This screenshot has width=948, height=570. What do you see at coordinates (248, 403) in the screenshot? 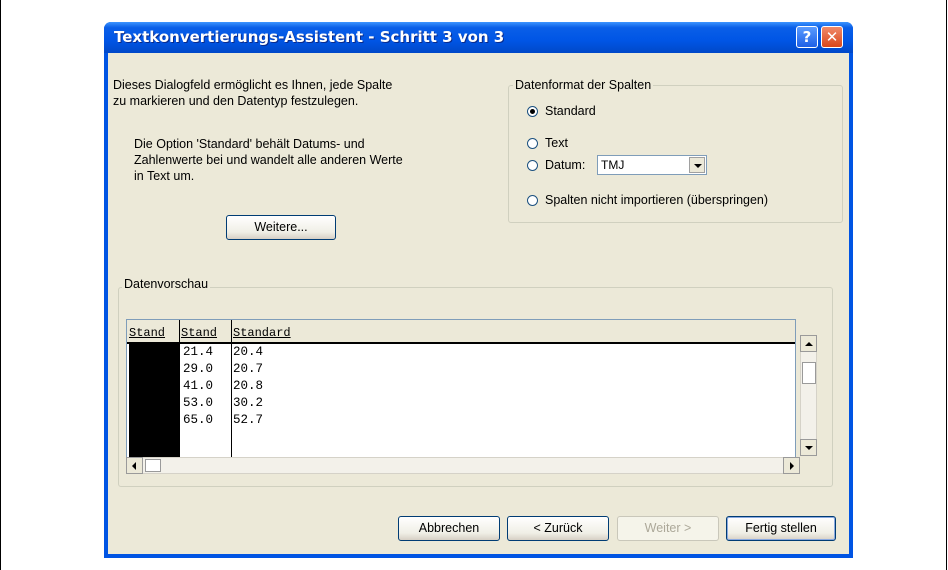
I see `table-cell: 30.2` at bounding box center [248, 403].